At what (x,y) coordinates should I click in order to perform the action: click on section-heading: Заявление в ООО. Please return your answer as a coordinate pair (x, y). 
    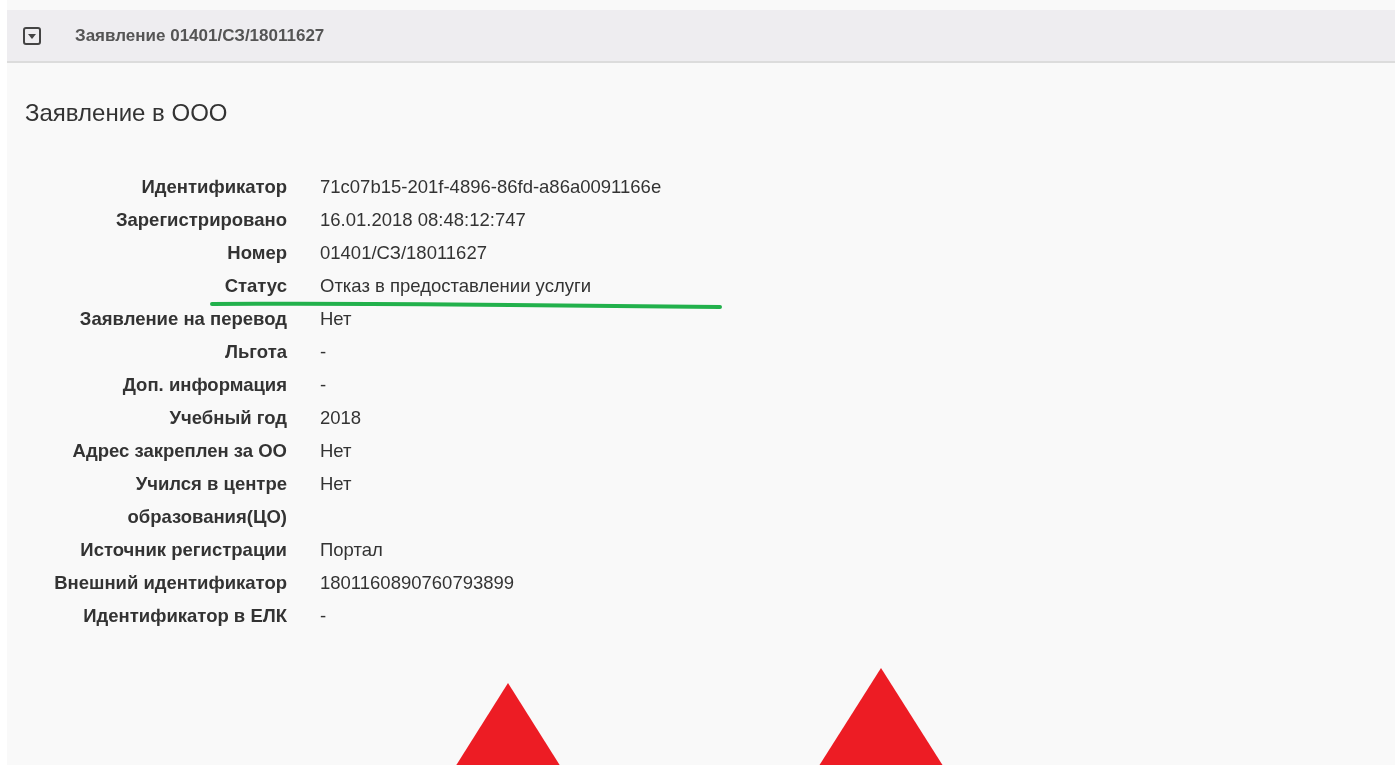
    Looking at the image, I should click on (127, 113).